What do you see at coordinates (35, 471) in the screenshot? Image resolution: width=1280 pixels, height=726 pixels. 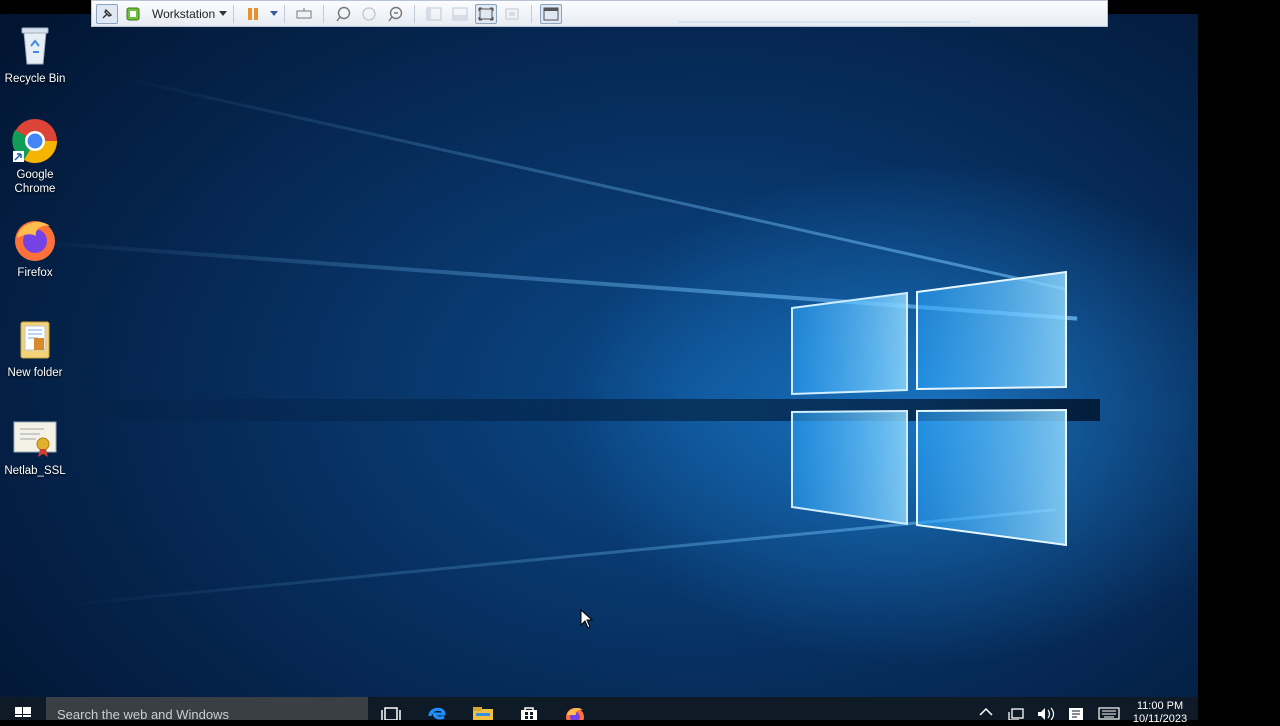 I see `desktop-icon-label: Netlab_SSL` at bounding box center [35, 471].